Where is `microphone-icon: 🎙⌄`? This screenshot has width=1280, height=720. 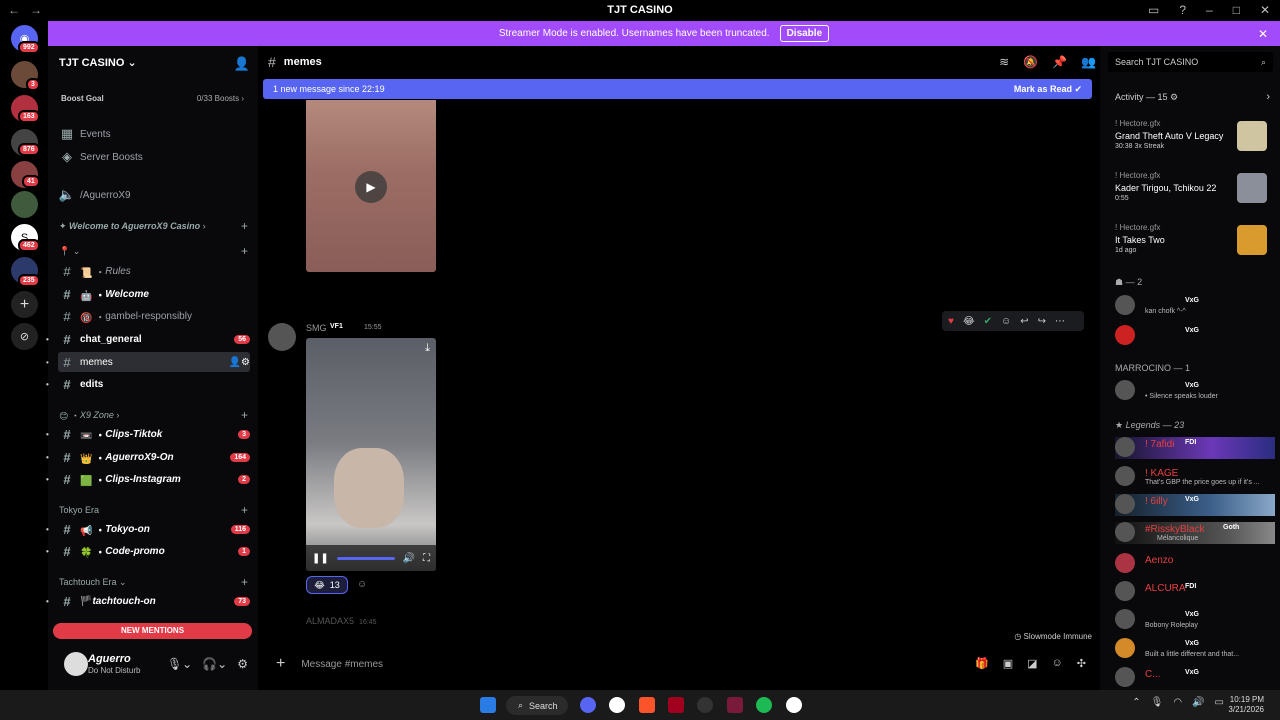
microphone-icon: 🎙⌄ is located at coordinates (179, 664).